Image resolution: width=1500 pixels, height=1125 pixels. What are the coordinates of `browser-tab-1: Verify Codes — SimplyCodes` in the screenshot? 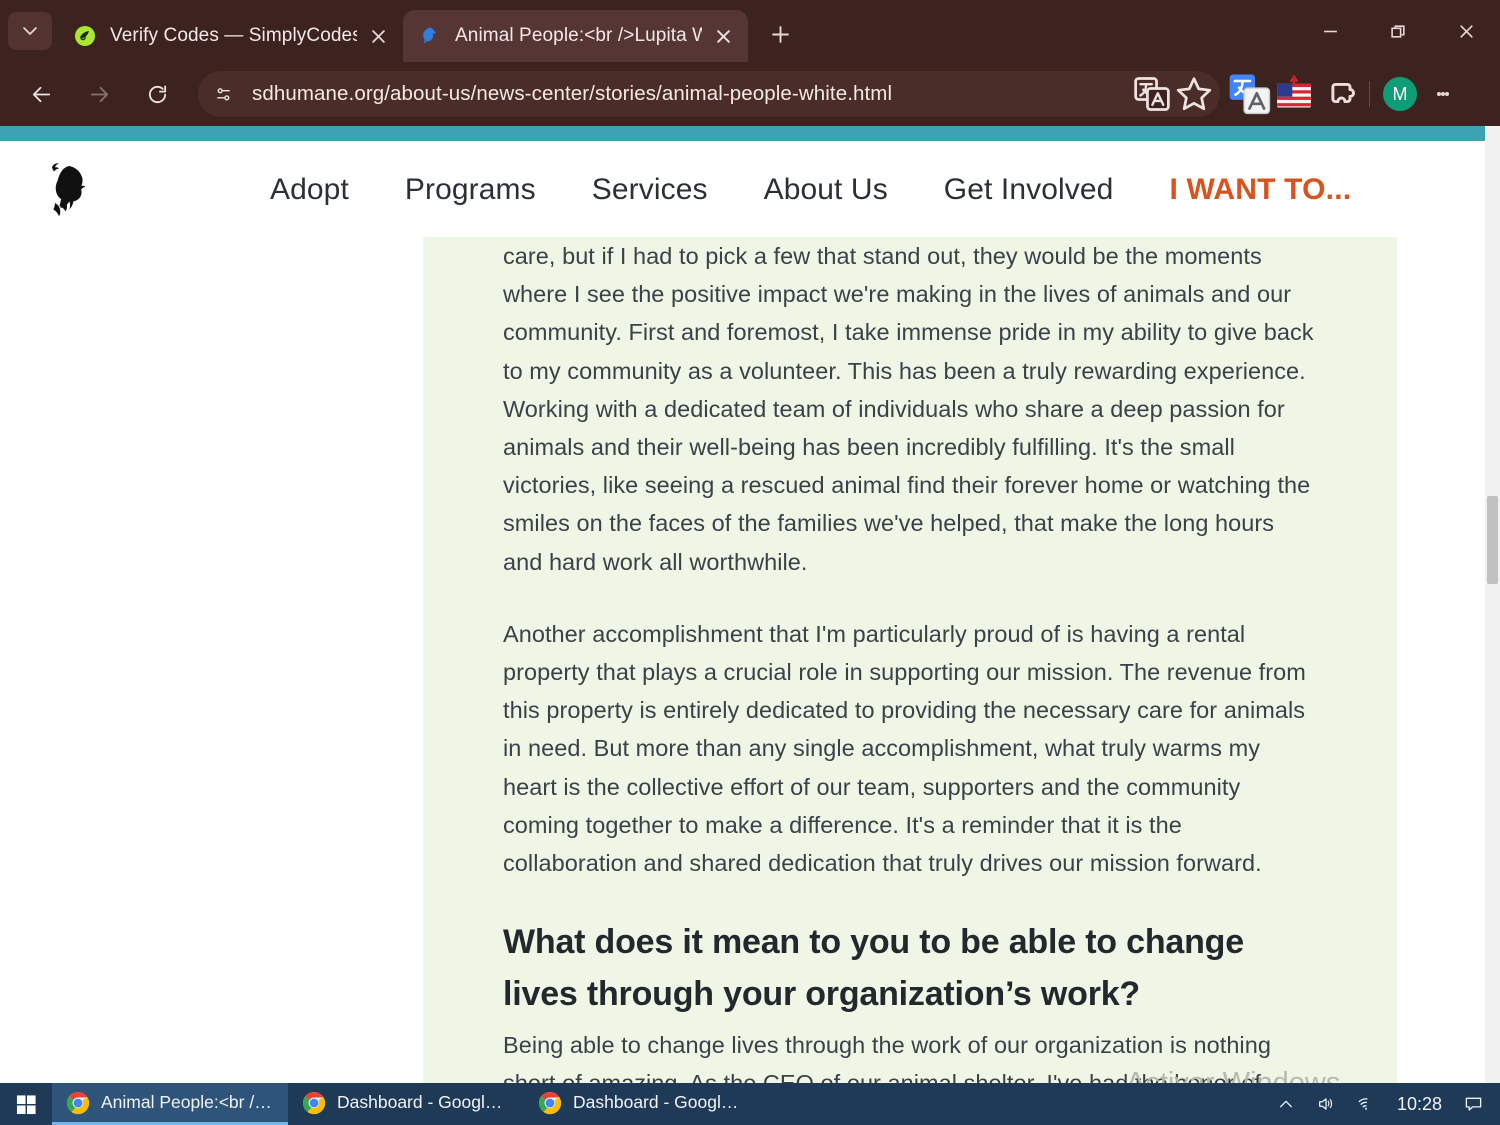 It's located at (230, 36).